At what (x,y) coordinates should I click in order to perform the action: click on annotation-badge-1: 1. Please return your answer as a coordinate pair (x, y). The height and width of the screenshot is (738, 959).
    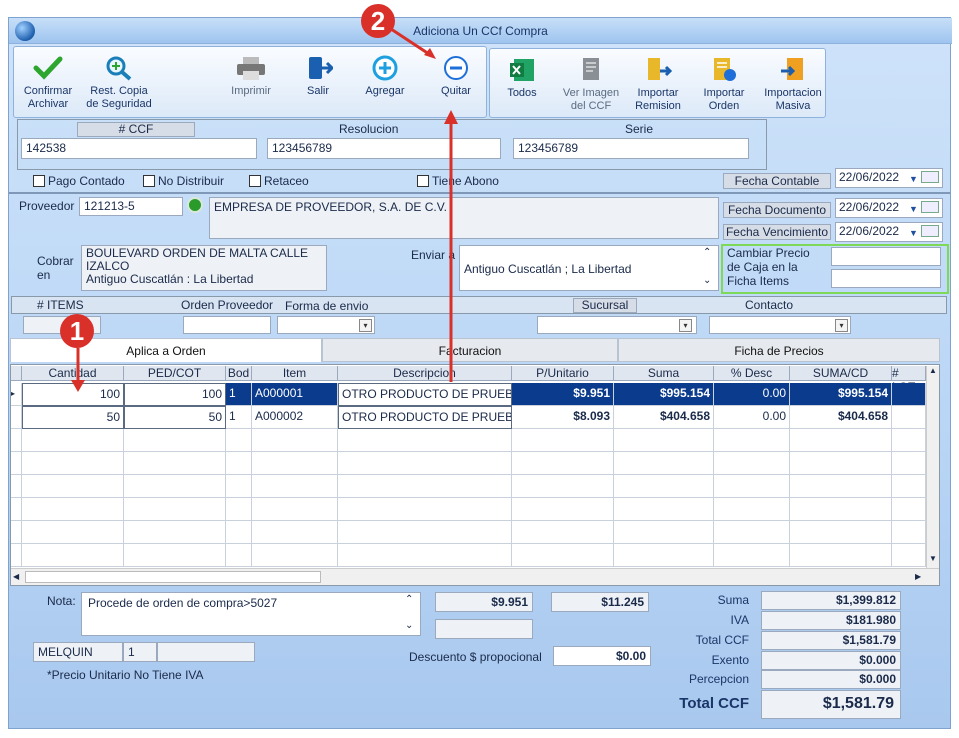
    Looking at the image, I should click on (77, 331).